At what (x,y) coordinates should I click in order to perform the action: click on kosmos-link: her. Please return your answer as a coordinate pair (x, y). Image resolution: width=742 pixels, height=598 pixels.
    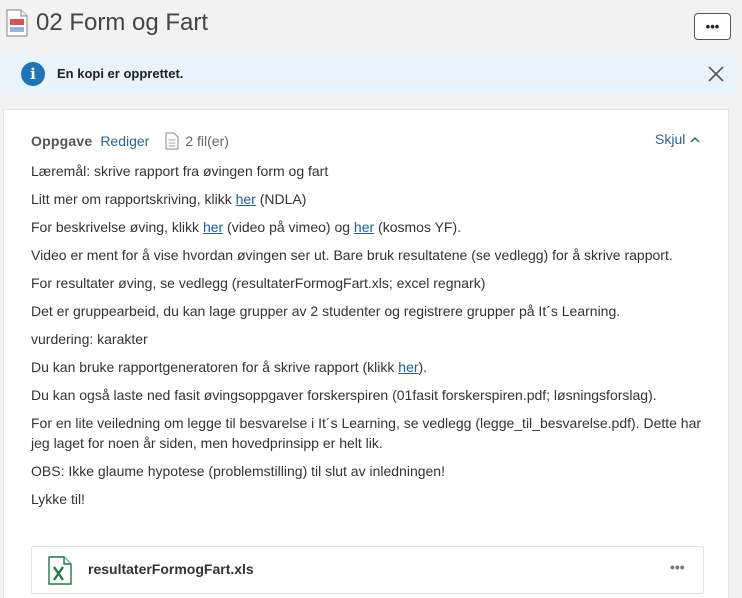
    Looking at the image, I should click on (364, 227).